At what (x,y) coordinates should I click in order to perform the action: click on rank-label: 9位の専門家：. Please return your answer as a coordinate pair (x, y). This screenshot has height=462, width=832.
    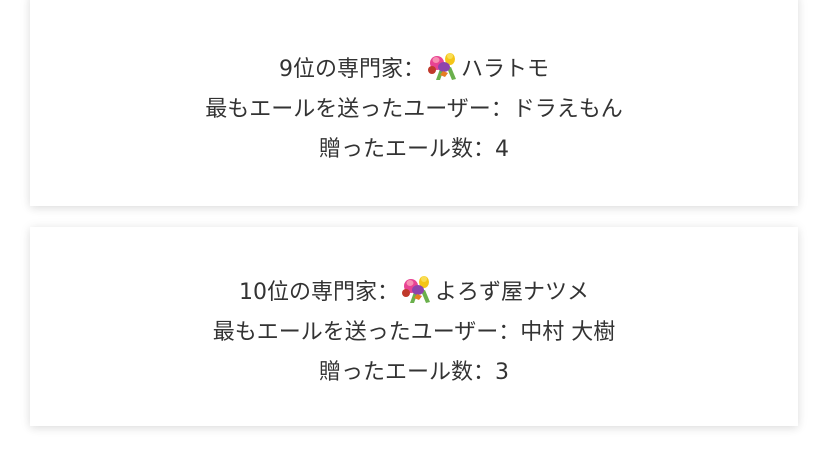
    Looking at the image, I should click on (351, 69).